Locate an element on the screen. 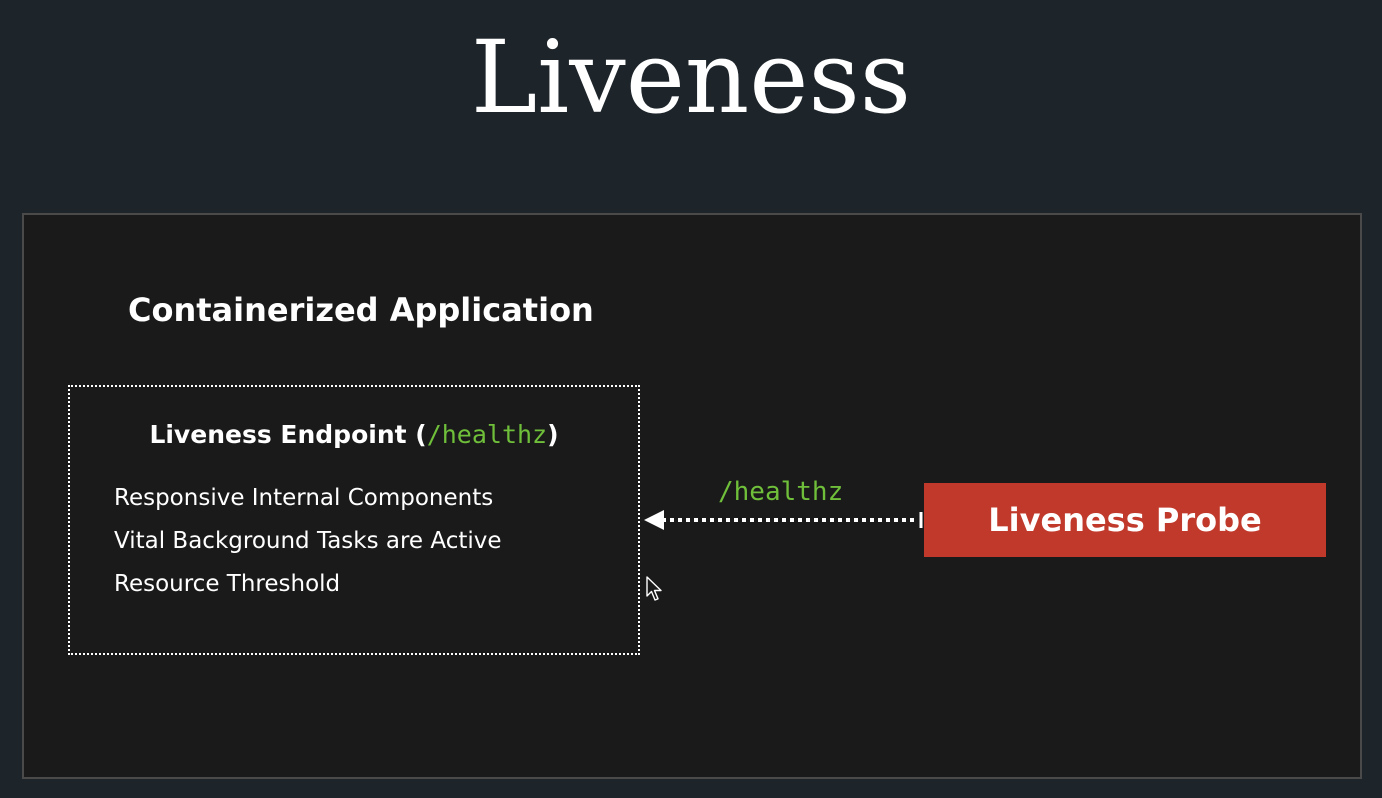 The width and height of the screenshot is (1382, 798). liveness-probe-label: Liveness Probe is located at coordinates (1125, 520).